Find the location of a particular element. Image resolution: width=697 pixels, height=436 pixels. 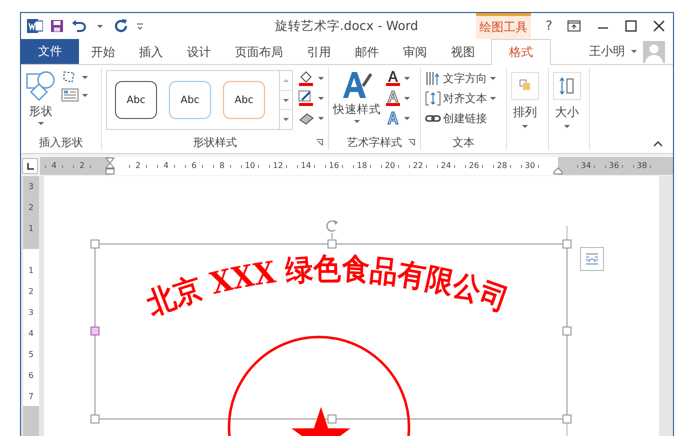

layout-options-icon is located at coordinates (592, 259).